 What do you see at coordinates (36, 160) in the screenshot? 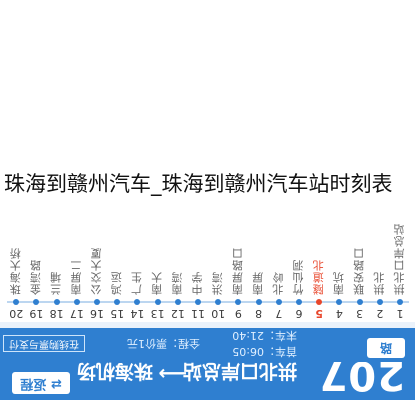
I see `stop-item: 19 金湾路` at bounding box center [36, 160].